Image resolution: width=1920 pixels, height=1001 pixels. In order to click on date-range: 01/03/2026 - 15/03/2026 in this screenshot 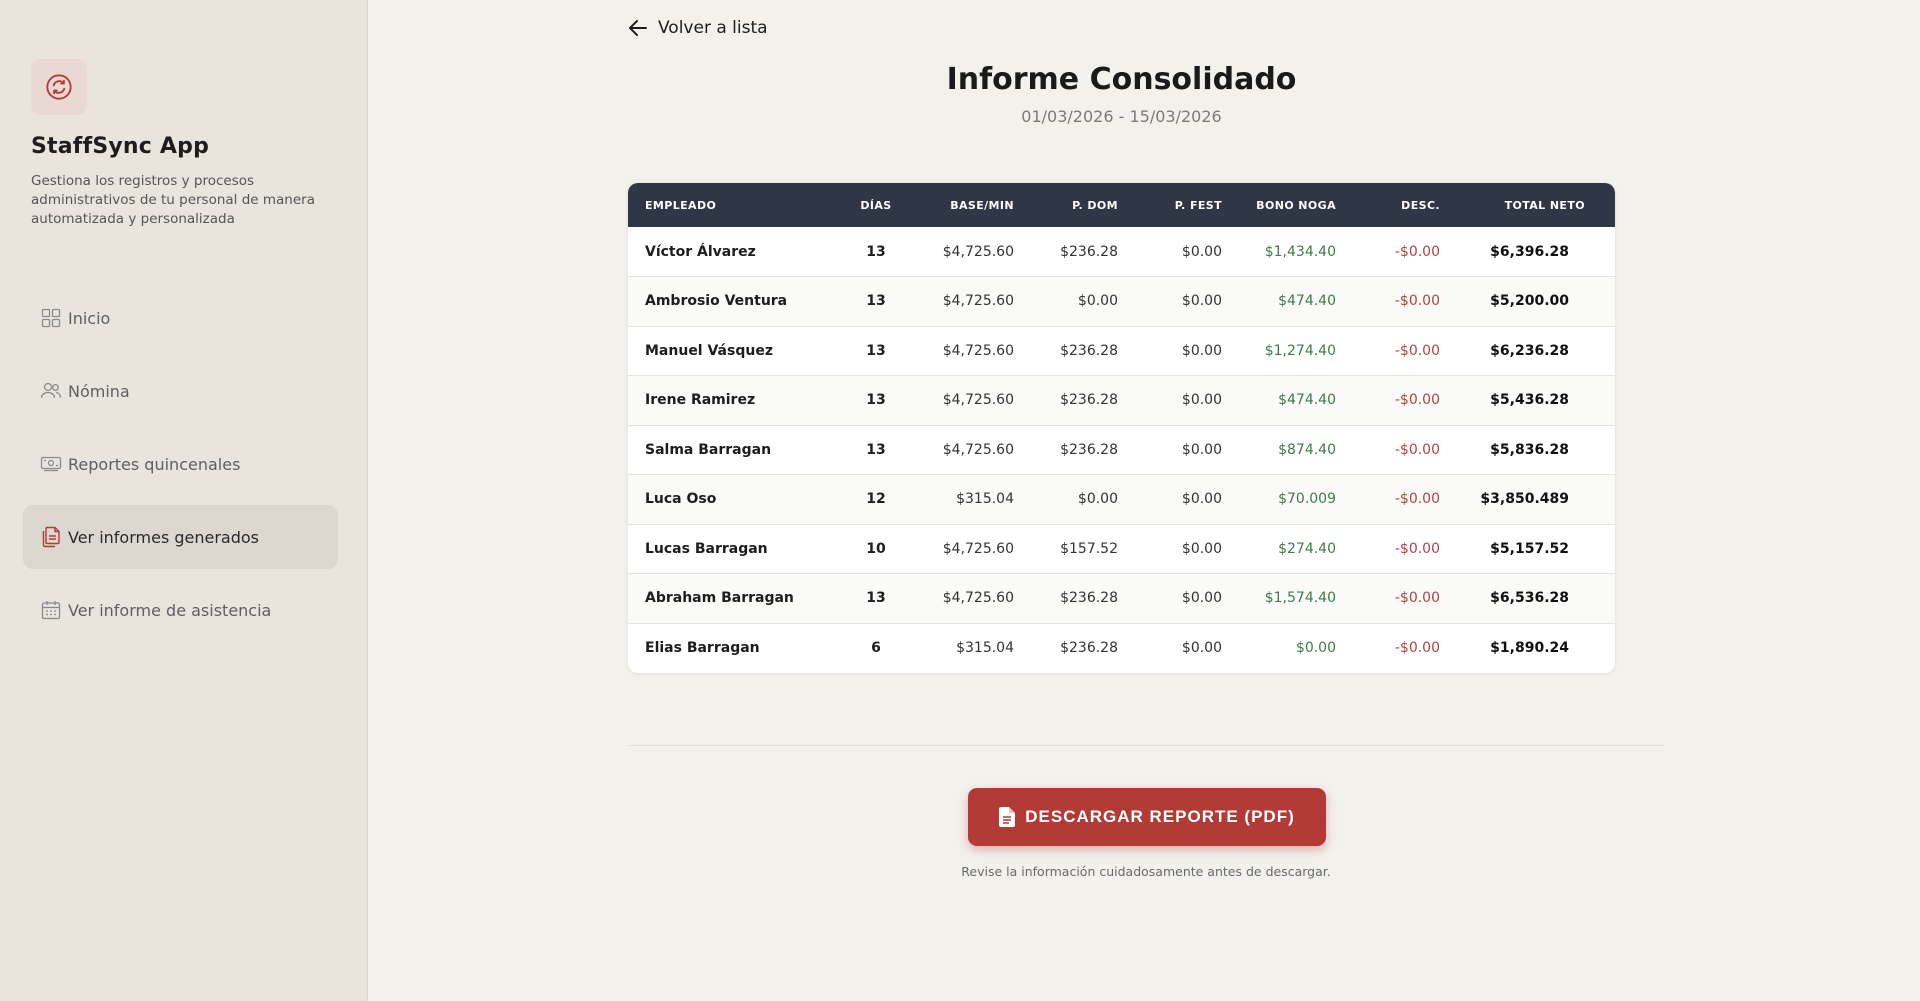, I will do `click(1121, 116)`.